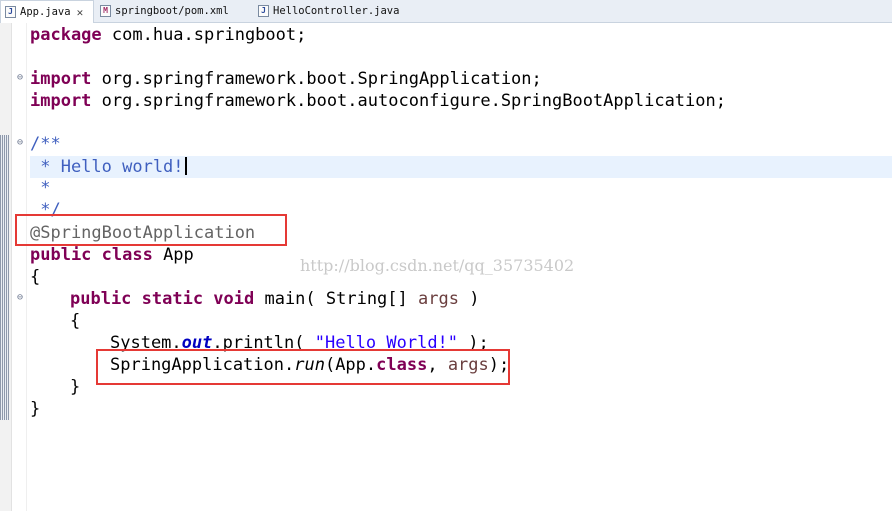 This screenshot has height=511, width=892. Describe the element at coordinates (303, 367) in the screenshot. I see `highlight-box-run-call` at that location.